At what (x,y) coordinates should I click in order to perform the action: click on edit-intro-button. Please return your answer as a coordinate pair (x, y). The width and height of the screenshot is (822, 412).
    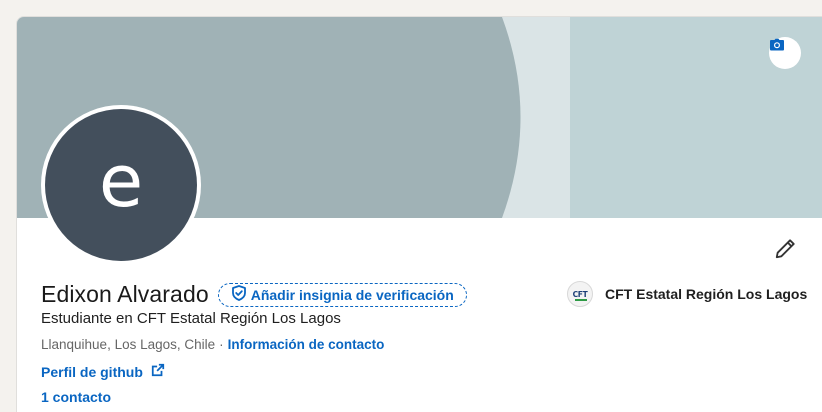
    Looking at the image, I should click on (785, 251).